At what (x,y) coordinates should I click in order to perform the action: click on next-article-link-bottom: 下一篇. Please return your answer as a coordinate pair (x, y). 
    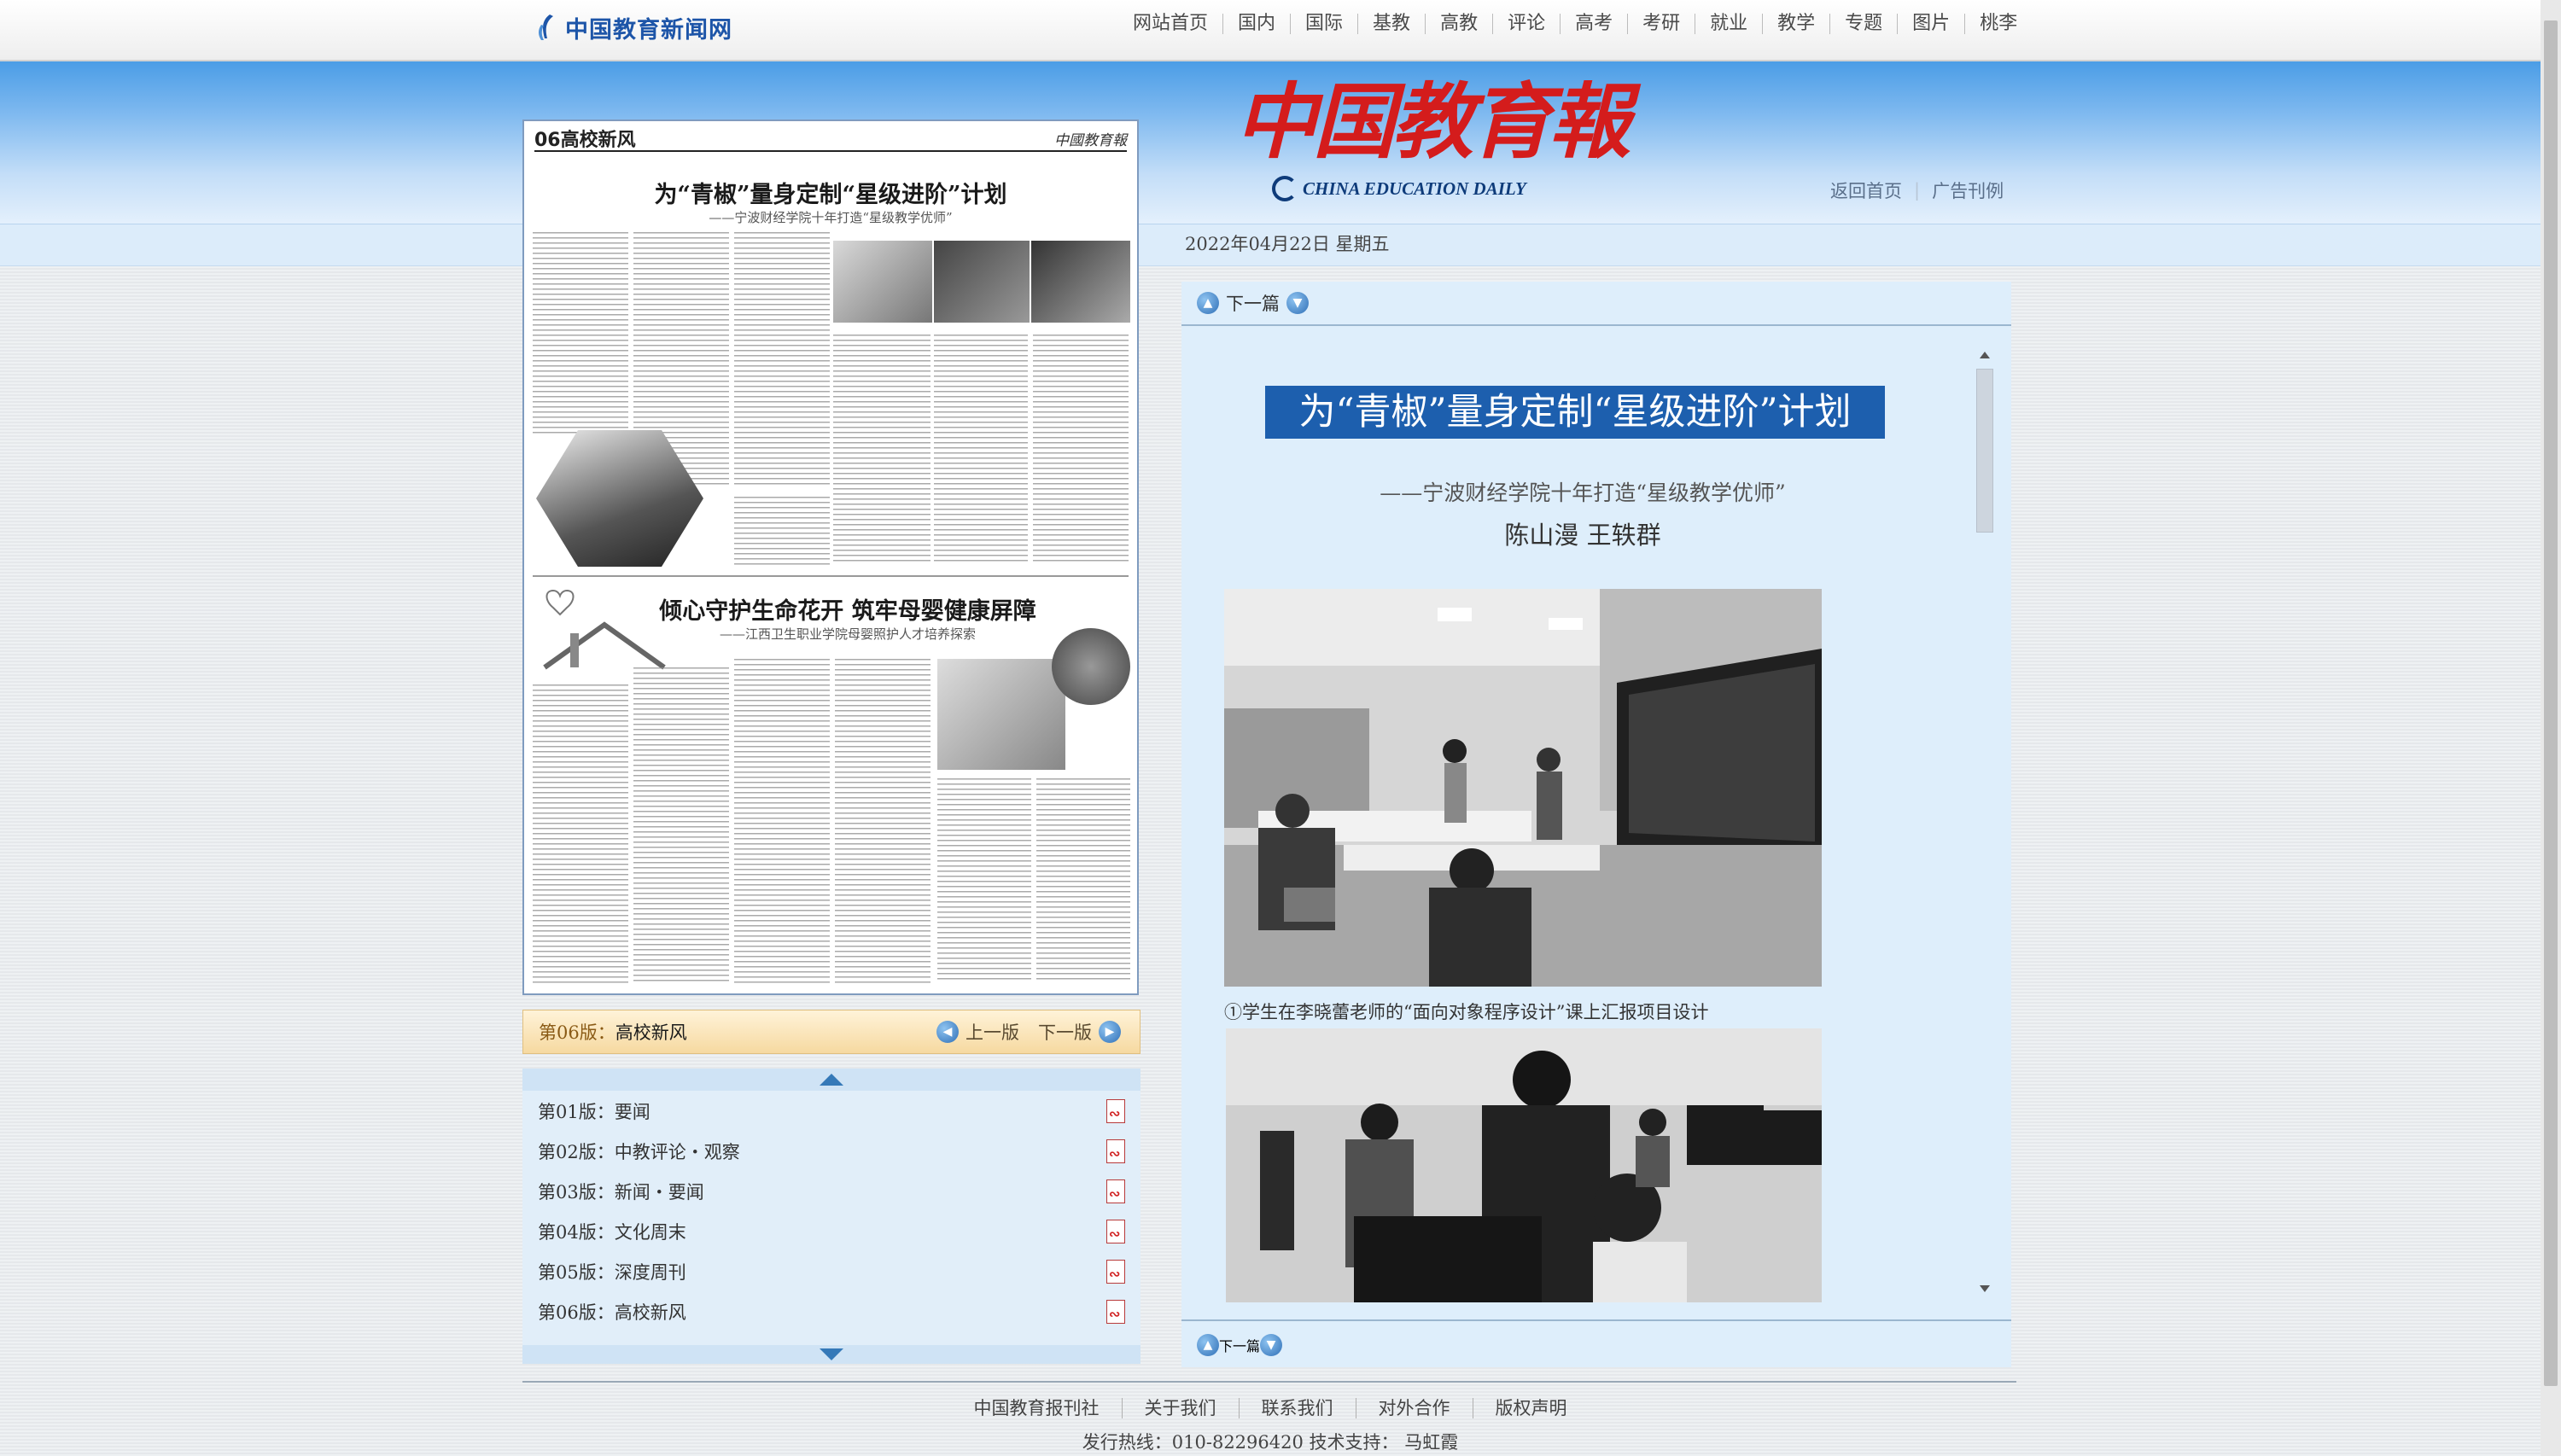
    Looking at the image, I should click on (1239, 1345).